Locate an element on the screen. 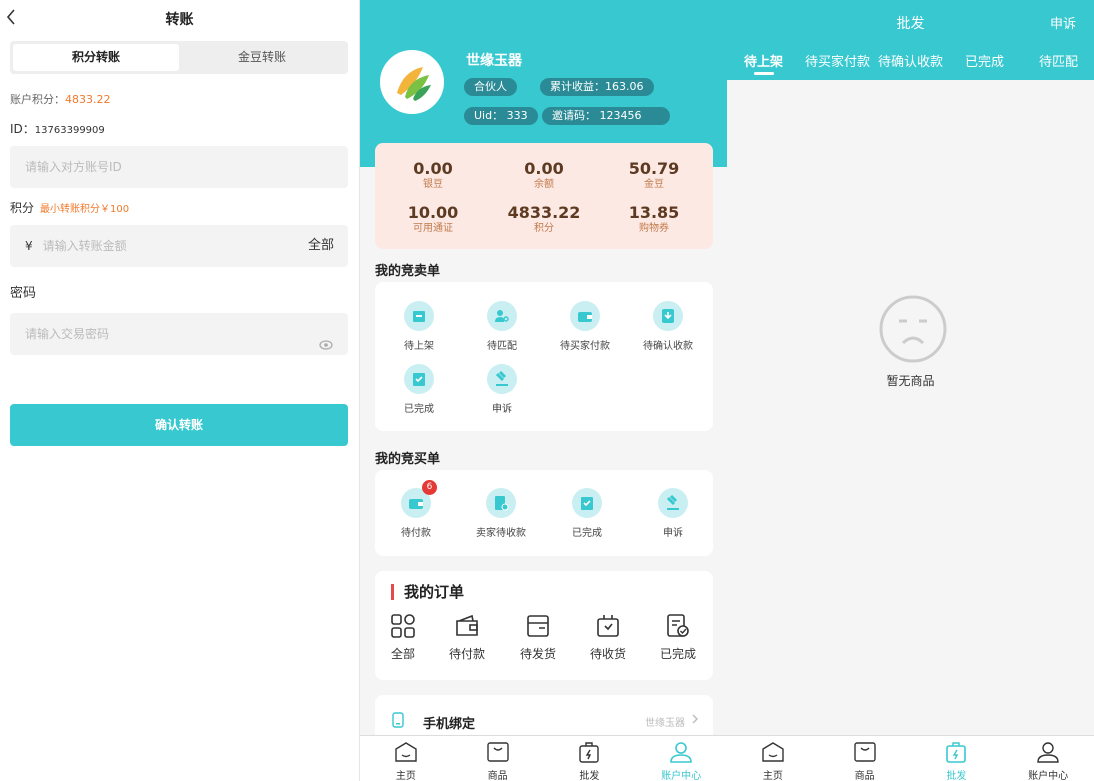 Image resolution: width=1094 pixels, height=781 pixels. confirm-transfer-button: 确认转账 is located at coordinates (179, 425).